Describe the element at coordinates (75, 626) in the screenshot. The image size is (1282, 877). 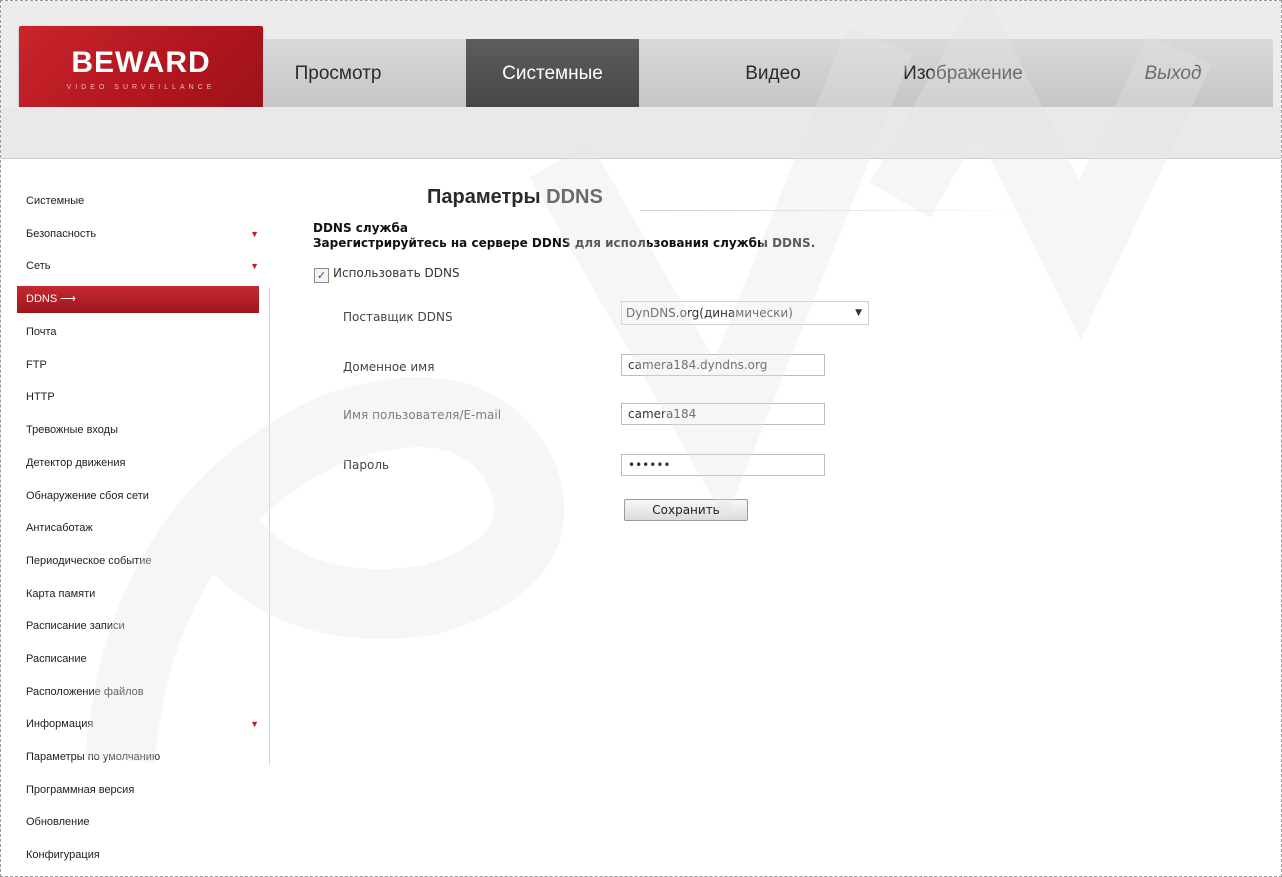
I see `sidebar-item-label: Расписание записи` at that location.